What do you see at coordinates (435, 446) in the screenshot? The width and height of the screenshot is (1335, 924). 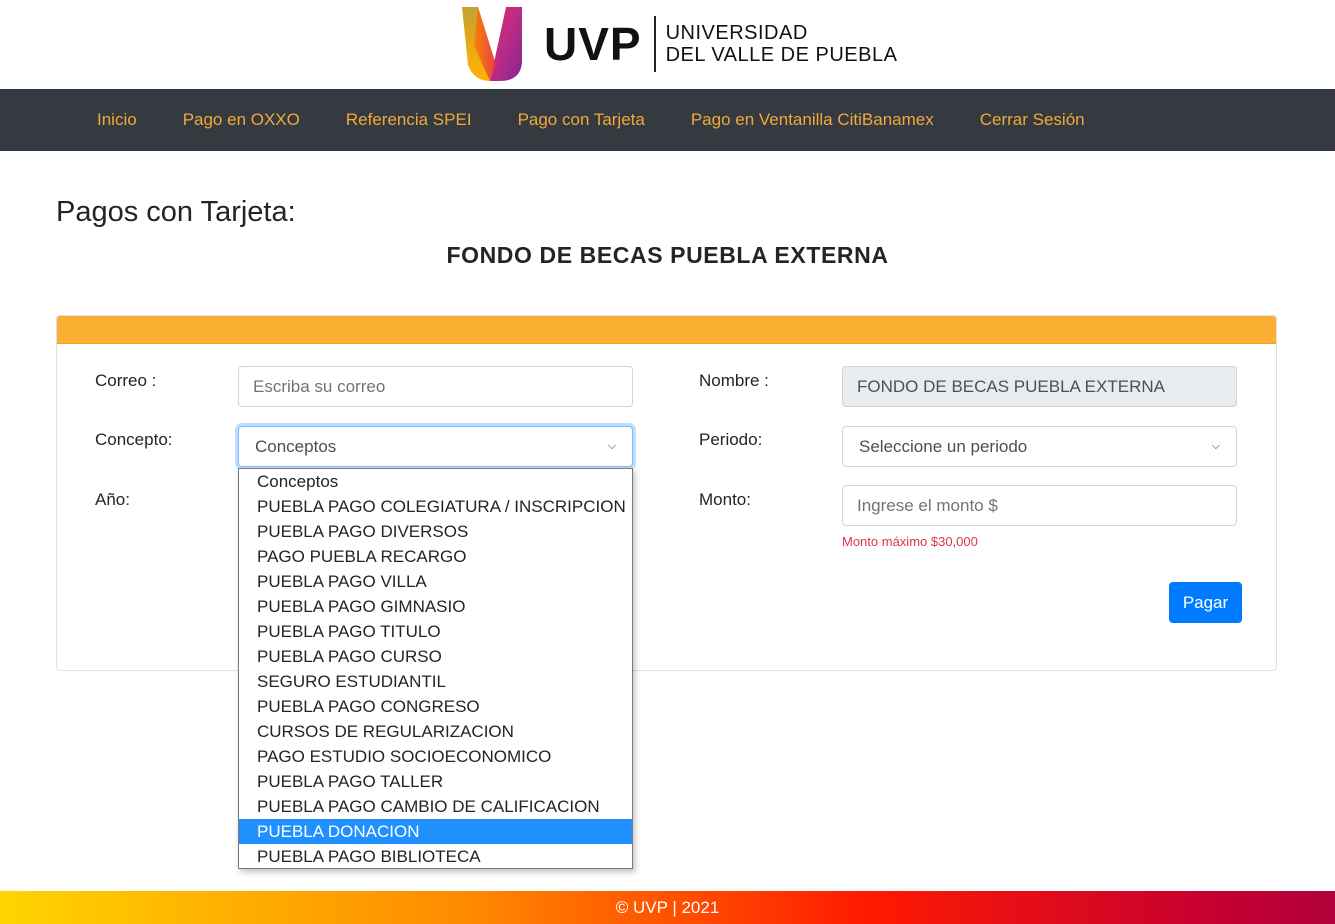 I see `concepto-select: Conceptos ⌵` at bounding box center [435, 446].